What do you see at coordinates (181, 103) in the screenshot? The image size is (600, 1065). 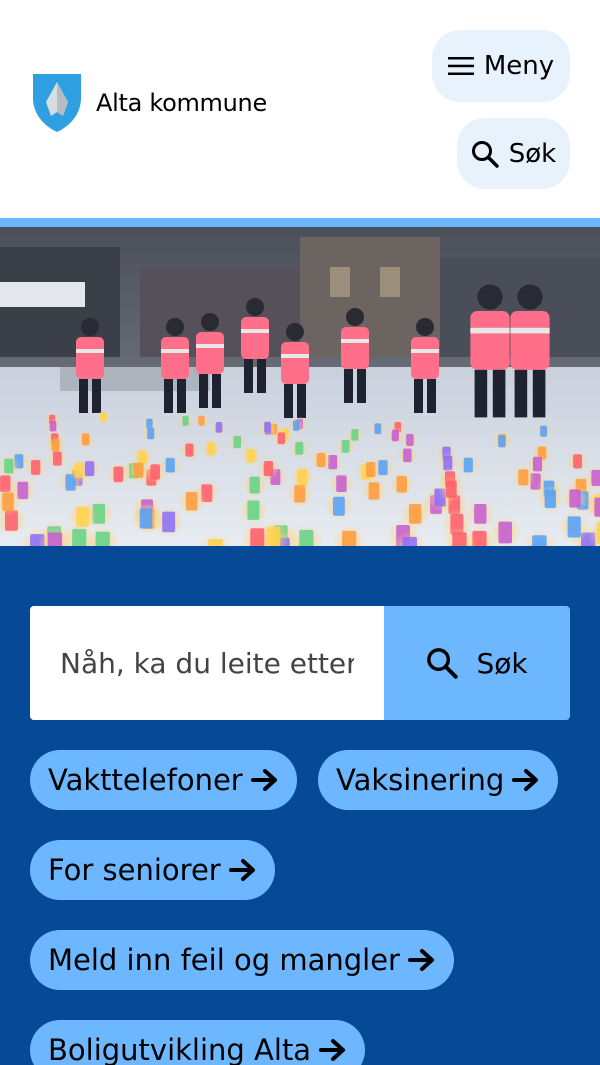 I see `logo-text: Alta kommune` at bounding box center [181, 103].